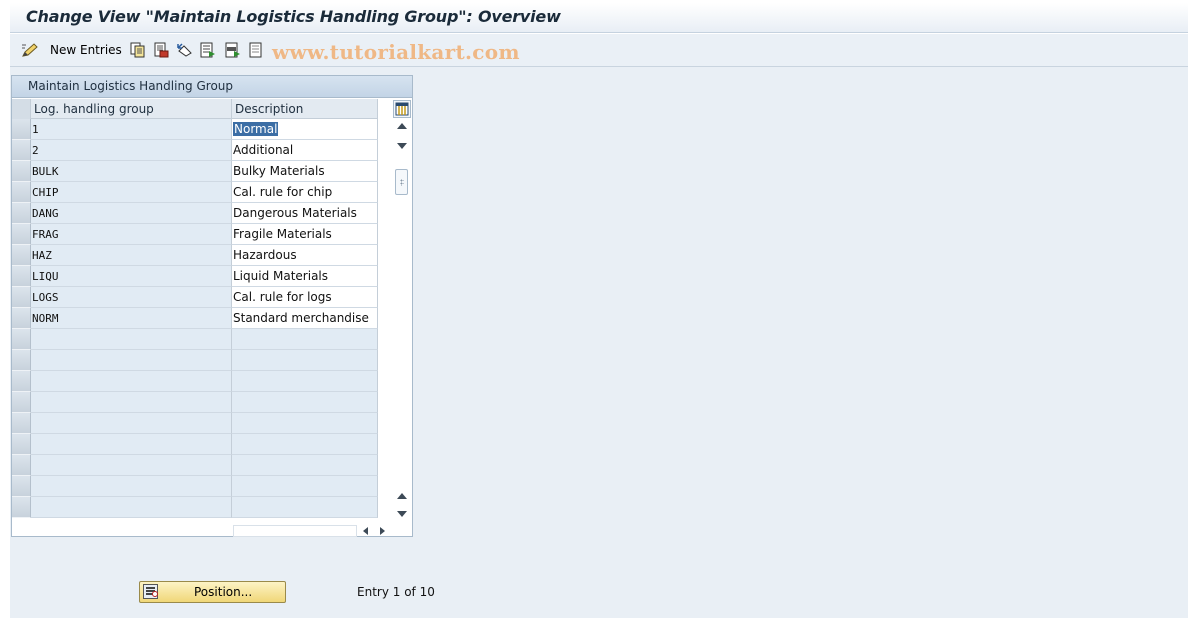 The image size is (1188, 618). I want to click on scroll-up-icon, so click(402, 126).